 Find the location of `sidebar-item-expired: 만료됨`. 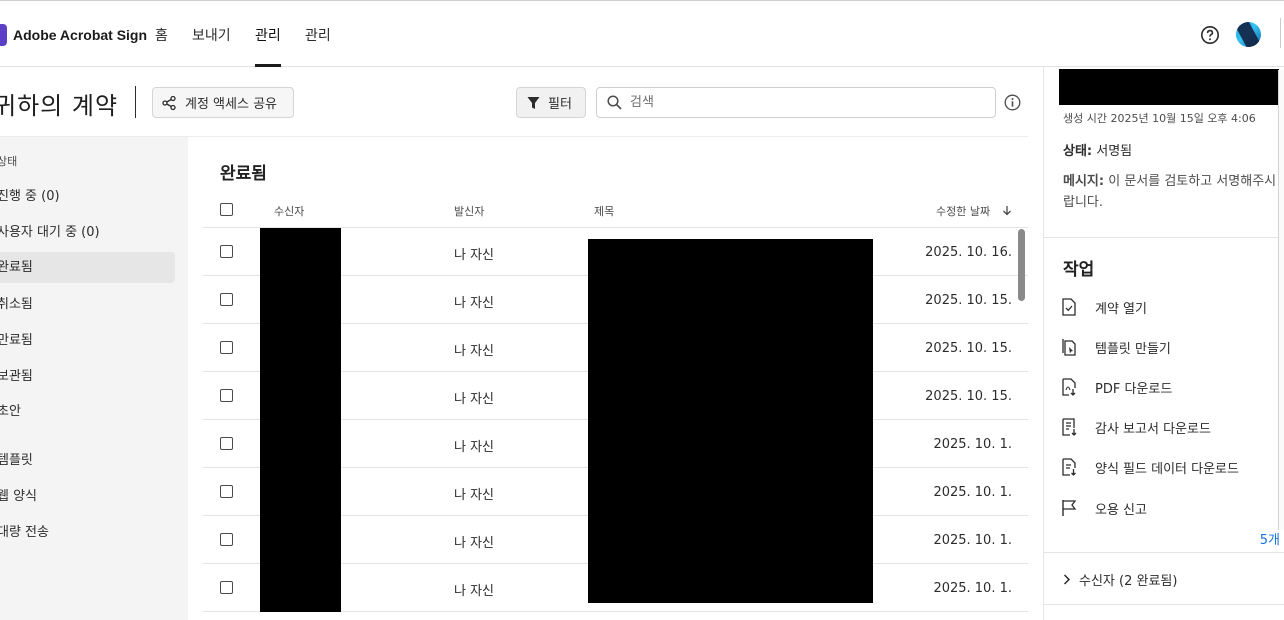

sidebar-item-expired: 만료됨 is located at coordinates (87, 340).